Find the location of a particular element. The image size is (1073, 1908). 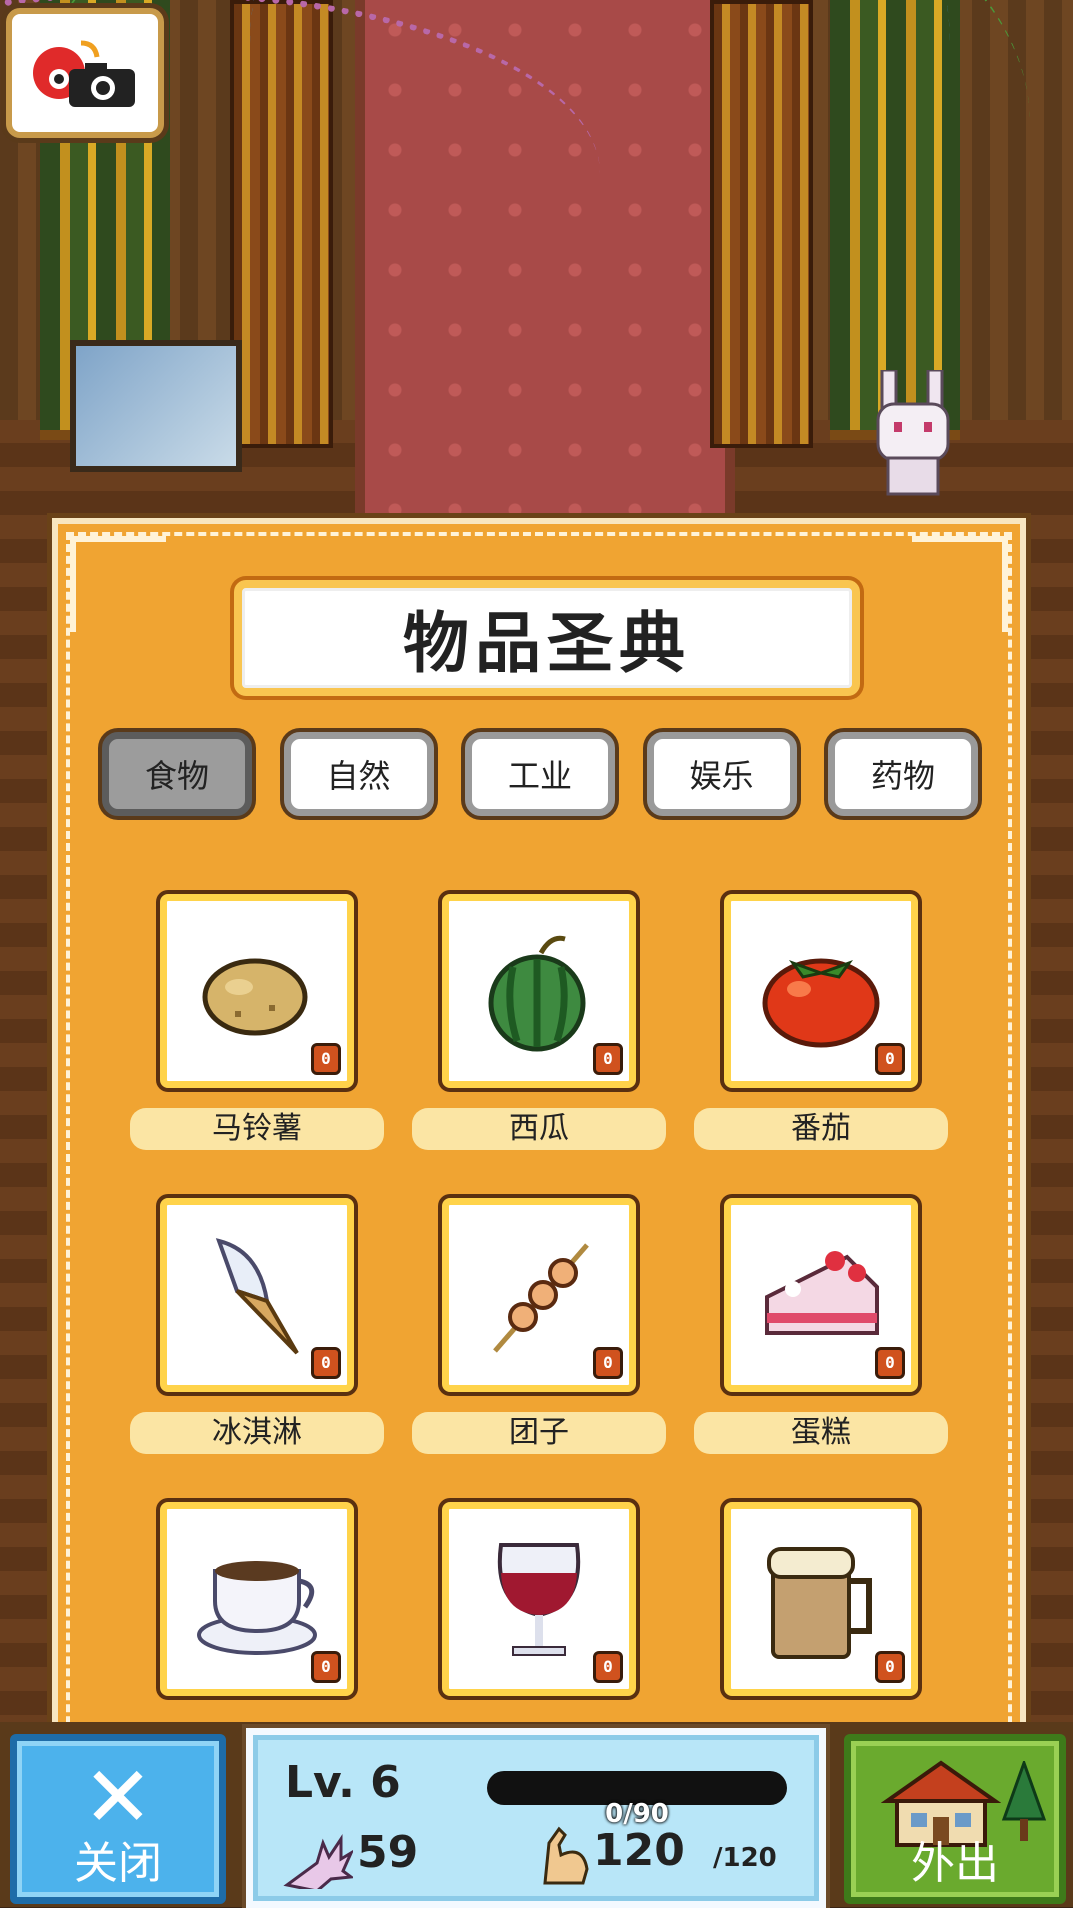

go-out-label: 外出 is located at coordinates (955, 1863).